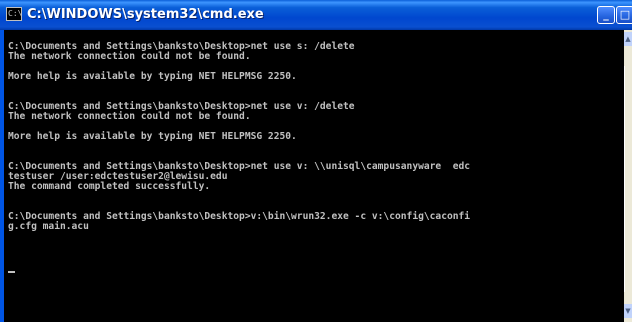  What do you see at coordinates (145, 14) in the screenshot?
I see `window-title: C:\WINDOWS\system32\cmd.exe` at bounding box center [145, 14].